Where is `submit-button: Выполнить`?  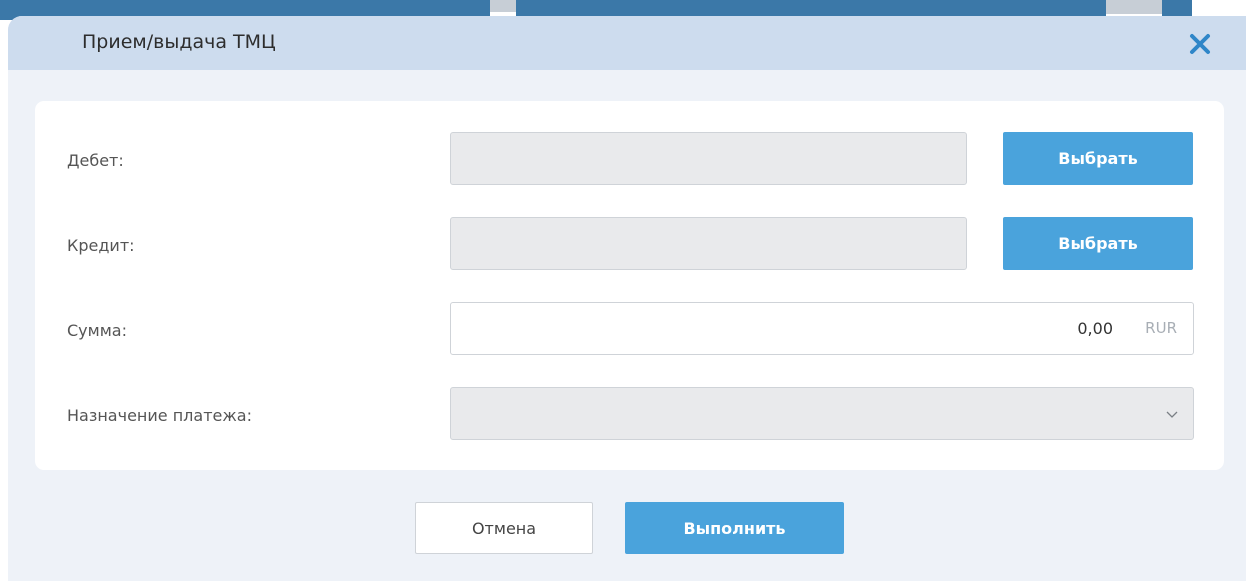
submit-button: Выполнить is located at coordinates (734, 528).